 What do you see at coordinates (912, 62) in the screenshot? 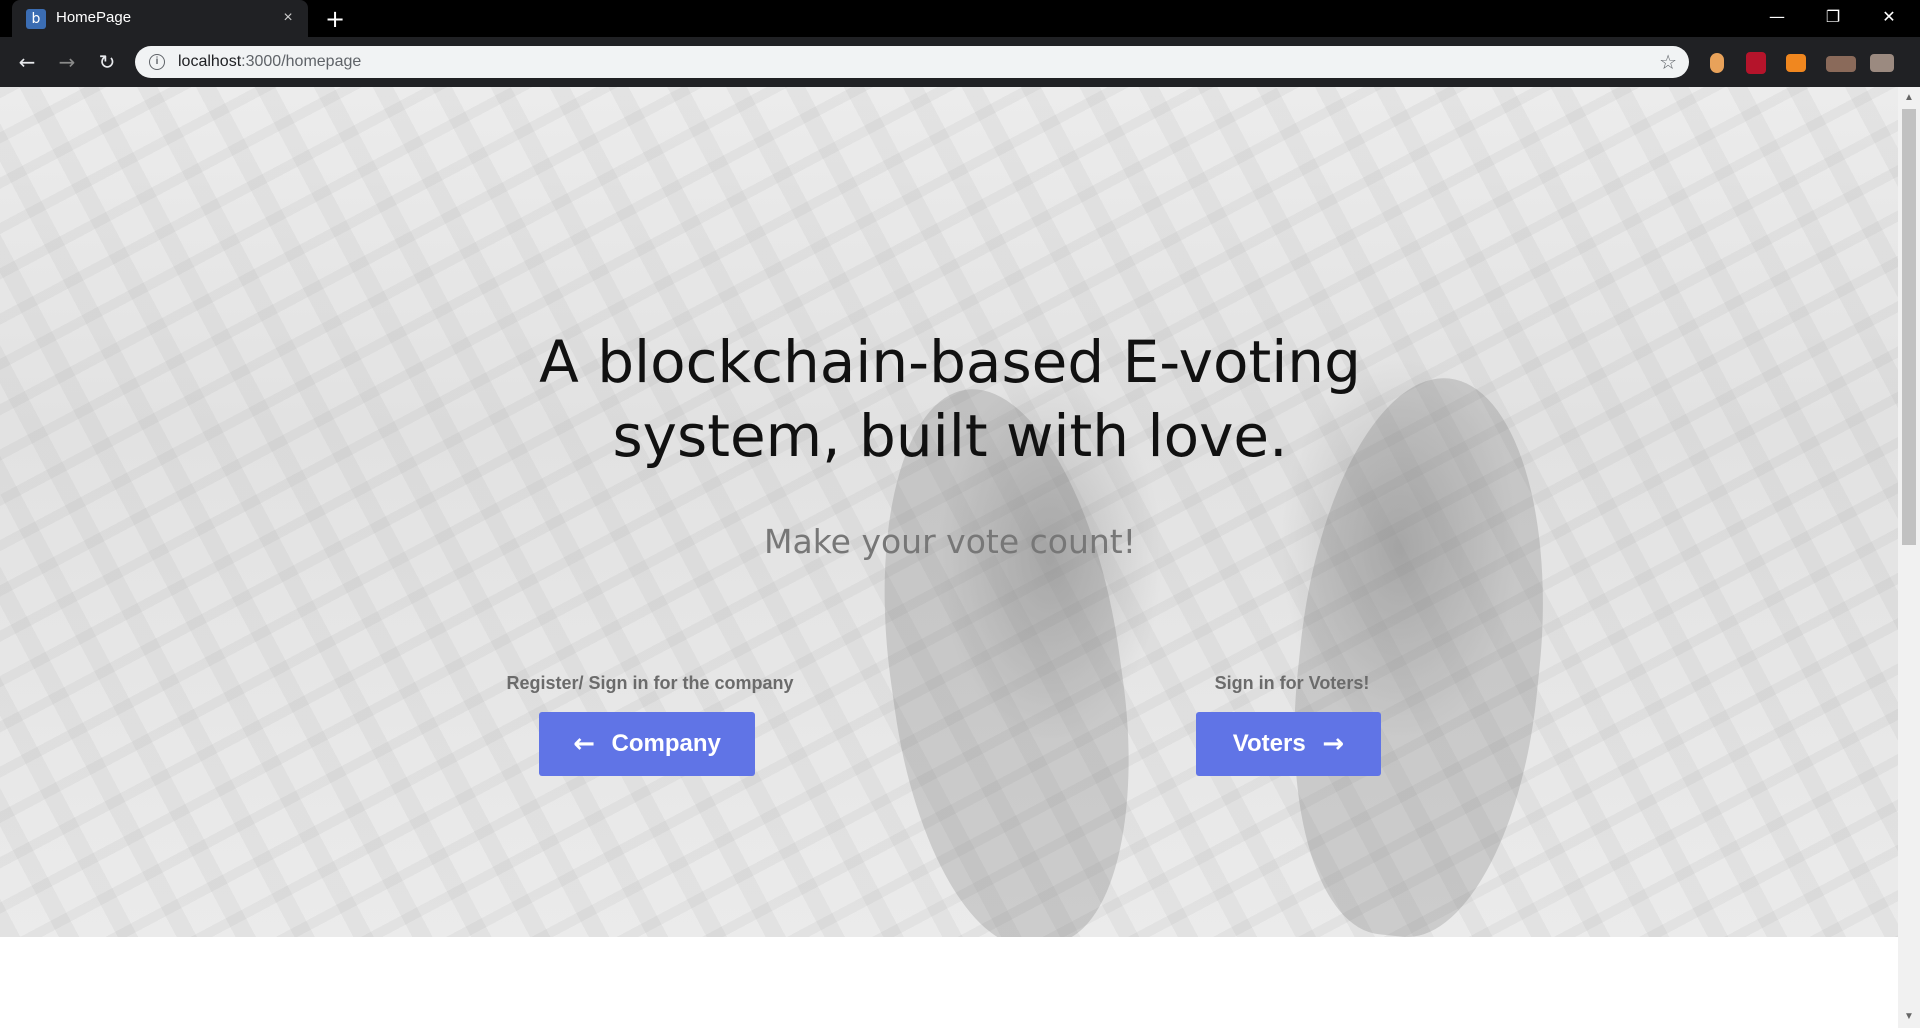
I see `address-bar: i localhost:3000/homepage ☆` at bounding box center [912, 62].